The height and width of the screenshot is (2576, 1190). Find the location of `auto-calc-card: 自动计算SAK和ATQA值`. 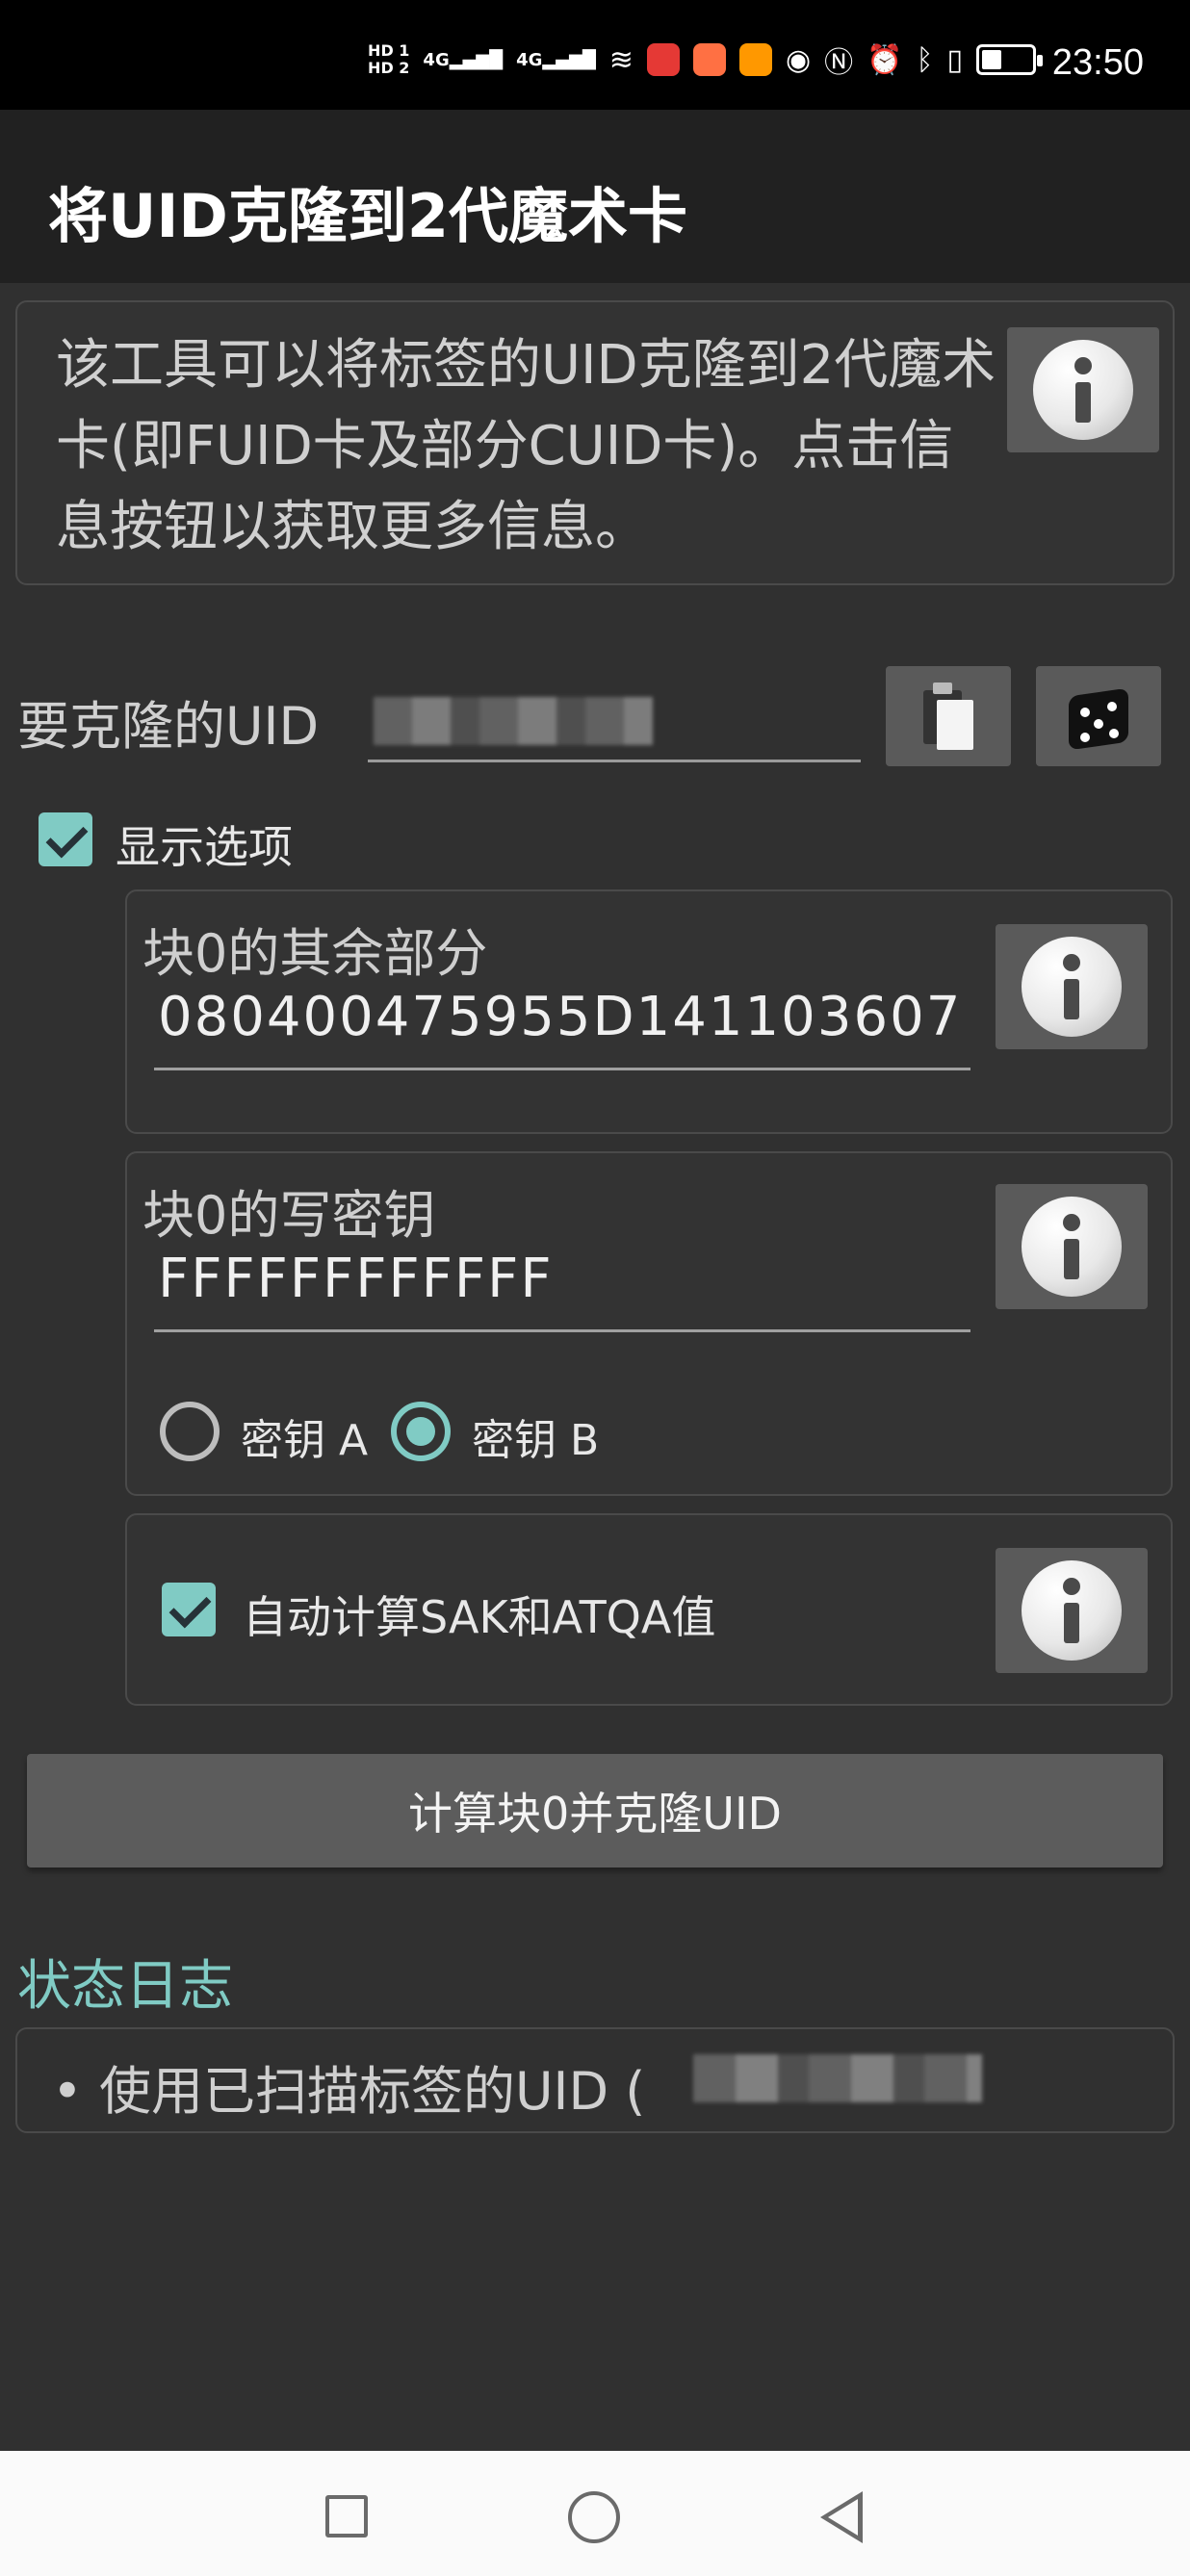

auto-calc-card: 自动计算SAK和ATQA值 is located at coordinates (649, 1609).